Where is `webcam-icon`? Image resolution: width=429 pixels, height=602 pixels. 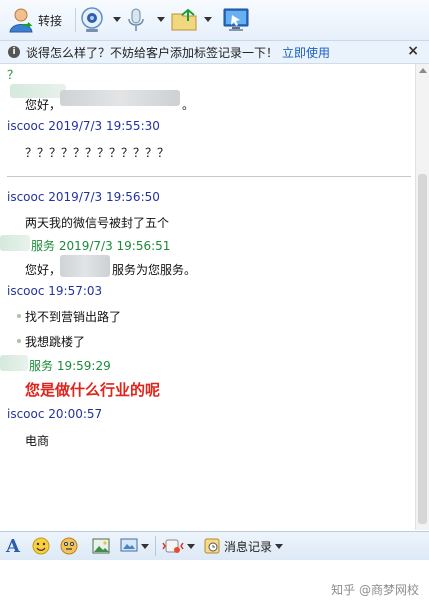 webcam-icon is located at coordinates (92, 19).